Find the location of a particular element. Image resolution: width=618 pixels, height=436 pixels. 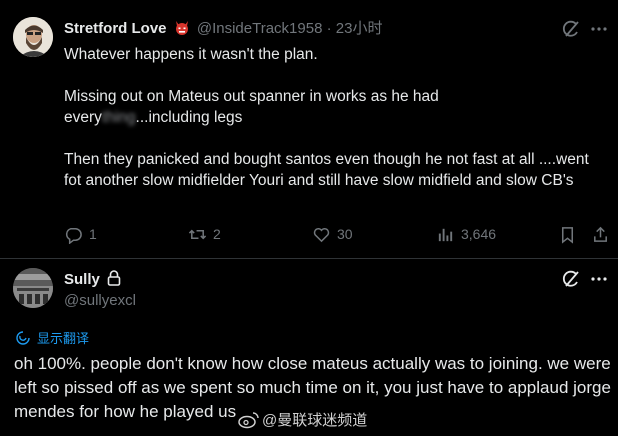

reply-button: 1 is located at coordinates (80, 234).